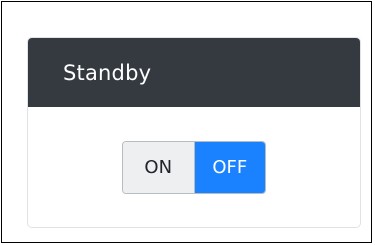  I want to click on on-button: ON, so click(159, 167).